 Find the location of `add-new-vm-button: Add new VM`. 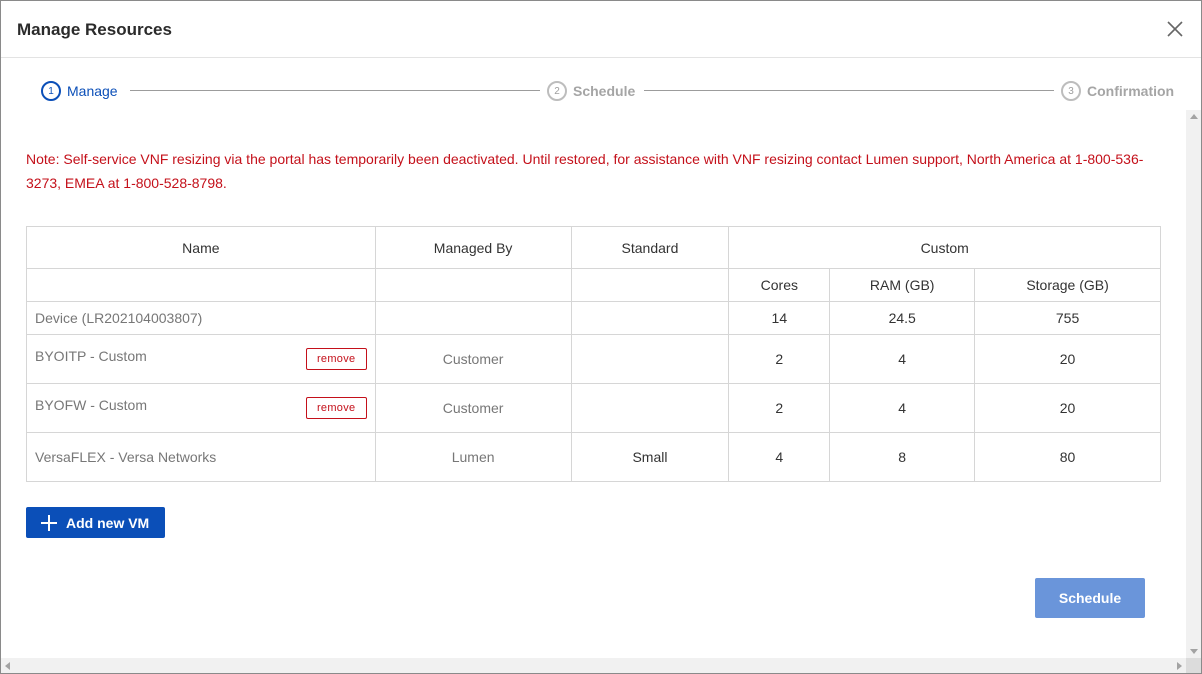

add-new-vm-button: Add new VM is located at coordinates (95, 522).